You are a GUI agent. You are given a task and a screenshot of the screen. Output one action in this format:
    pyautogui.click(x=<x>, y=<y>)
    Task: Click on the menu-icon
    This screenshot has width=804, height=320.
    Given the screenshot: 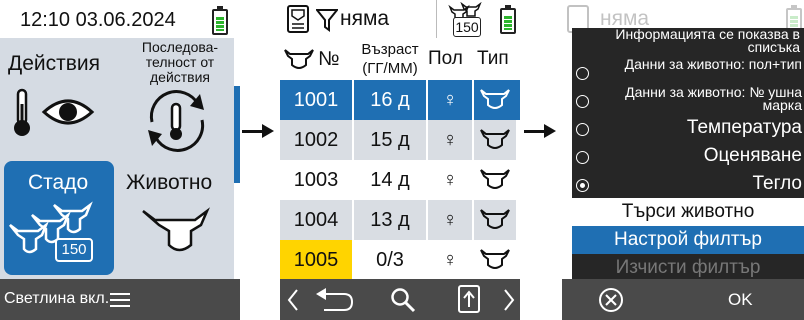 What is the action you would take?
    pyautogui.click(x=120, y=300)
    